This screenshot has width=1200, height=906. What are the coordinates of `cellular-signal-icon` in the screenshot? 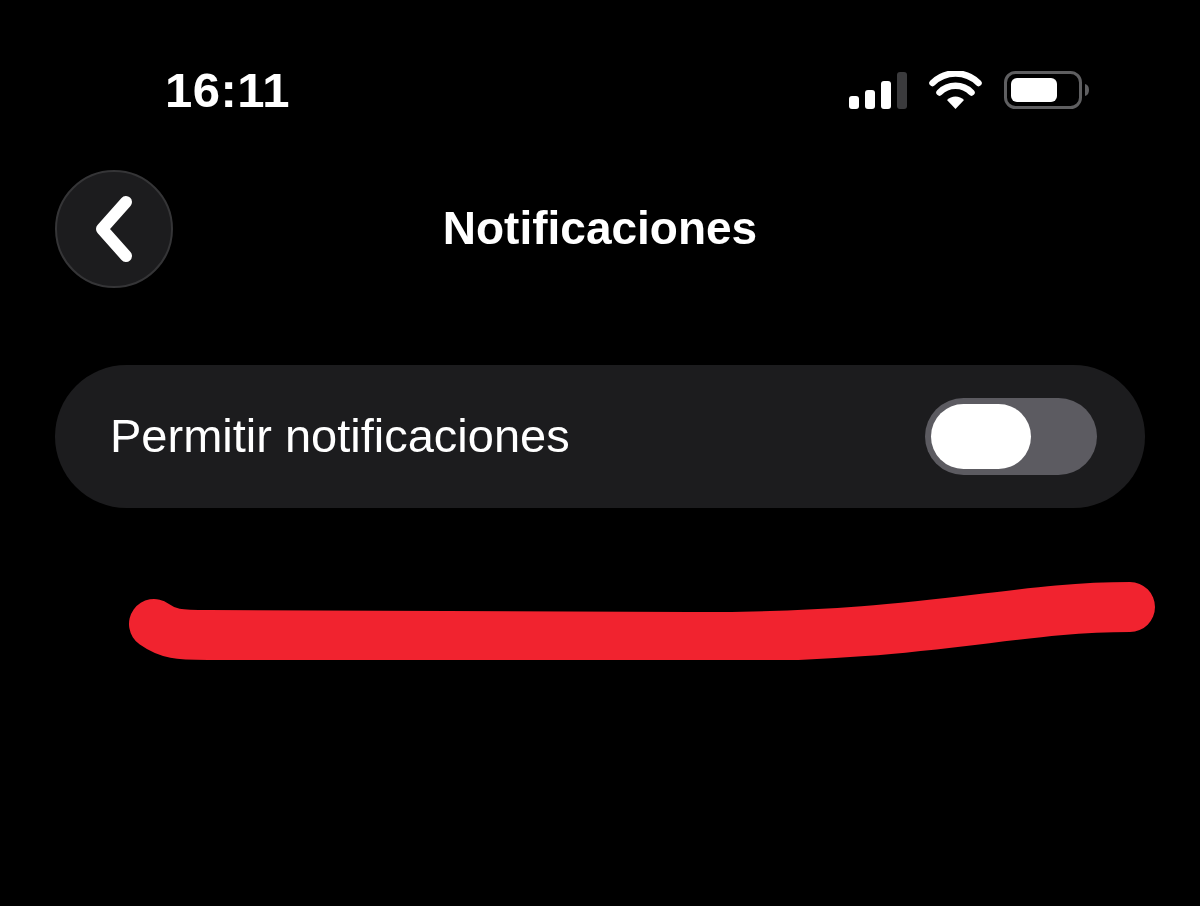 It's located at (878, 90).